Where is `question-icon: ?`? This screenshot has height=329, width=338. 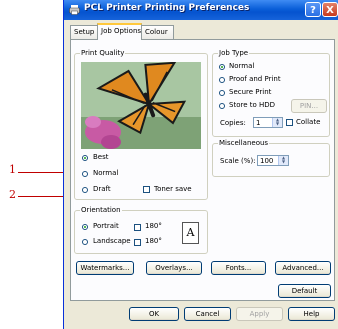 question-icon: ? is located at coordinates (313, 10).